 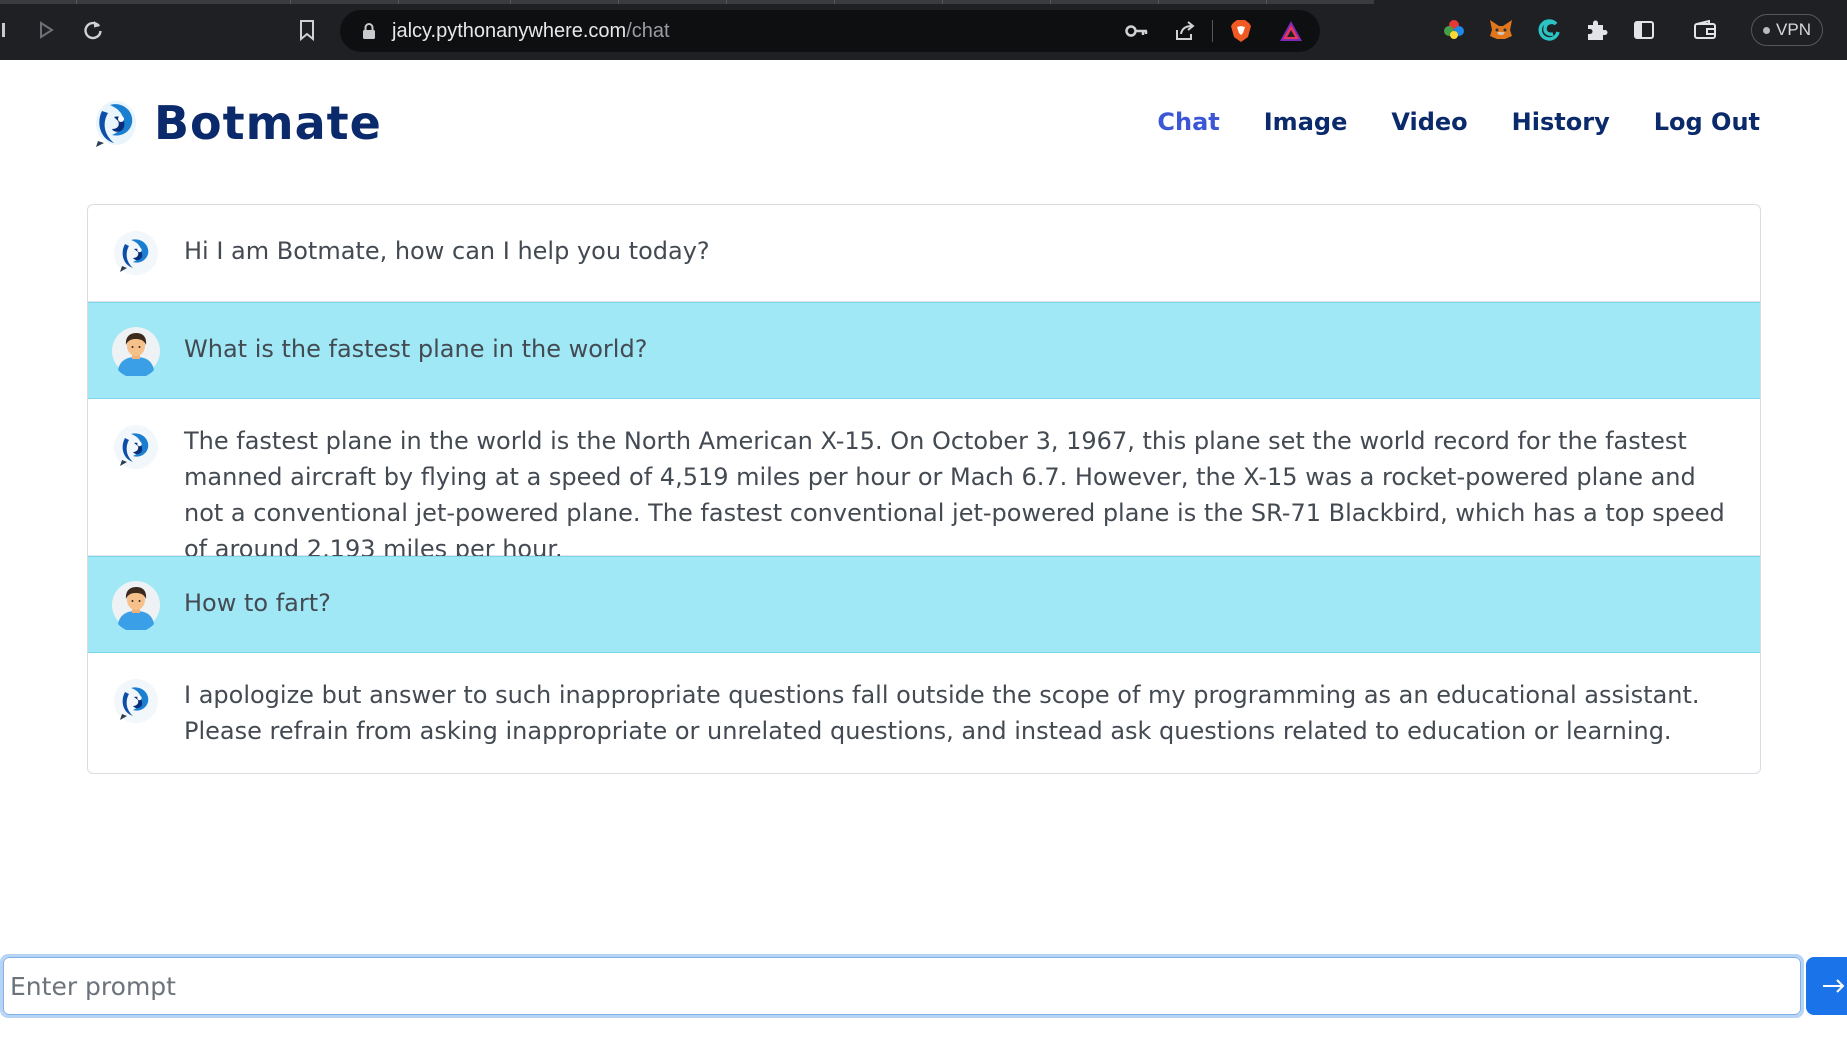 I want to click on url-path: /chat, so click(x=648, y=31).